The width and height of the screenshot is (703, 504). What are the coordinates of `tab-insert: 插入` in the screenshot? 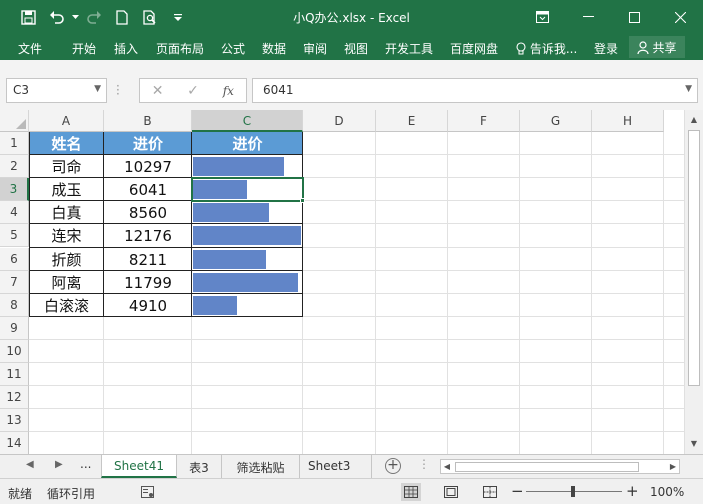 It's located at (126, 48).